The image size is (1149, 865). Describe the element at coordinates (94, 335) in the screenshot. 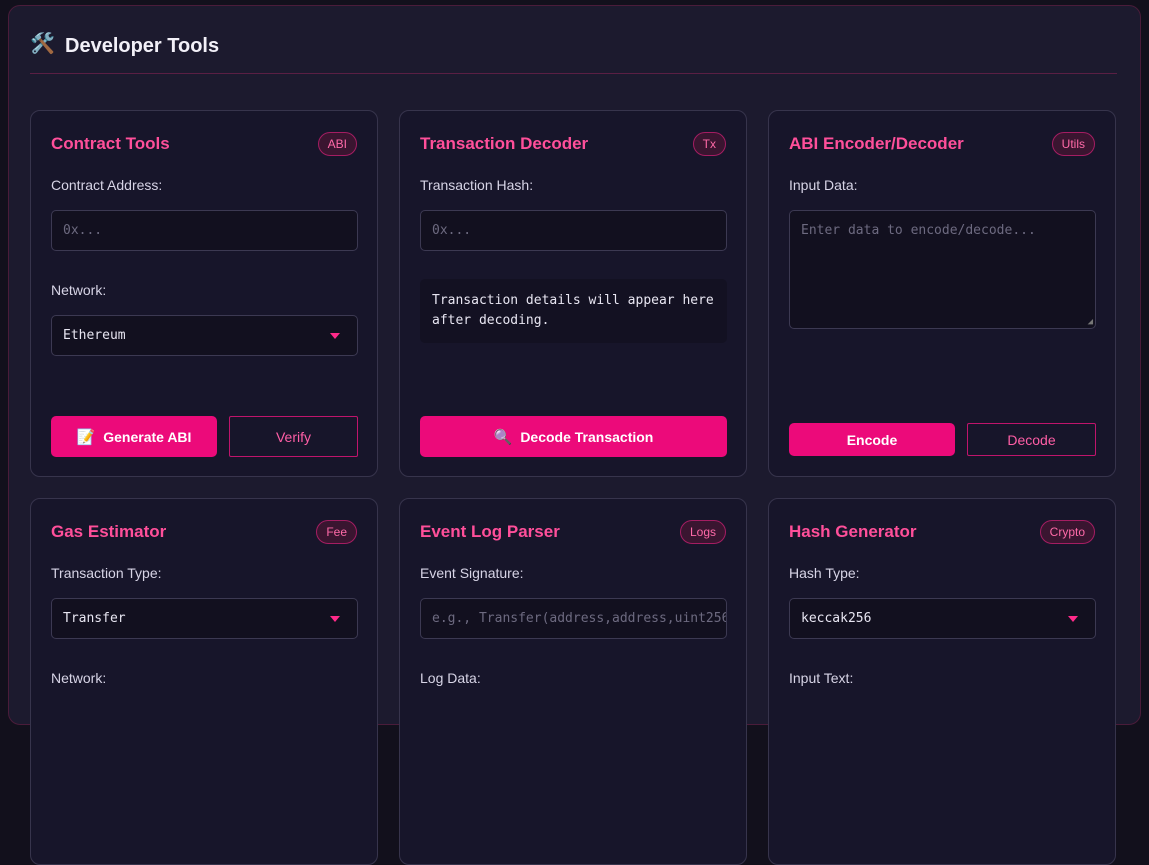

I see `network-value: Ethereum` at that location.